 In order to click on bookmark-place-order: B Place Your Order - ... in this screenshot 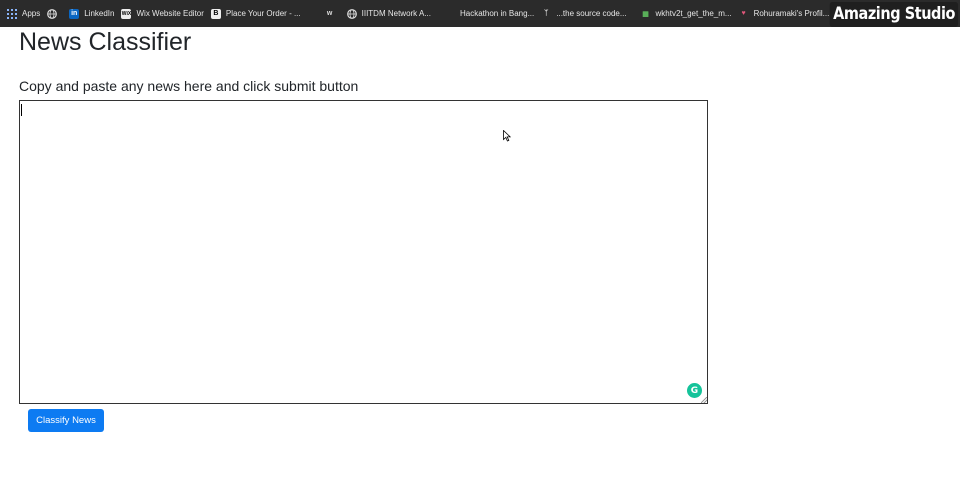, I will do `click(255, 13)`.